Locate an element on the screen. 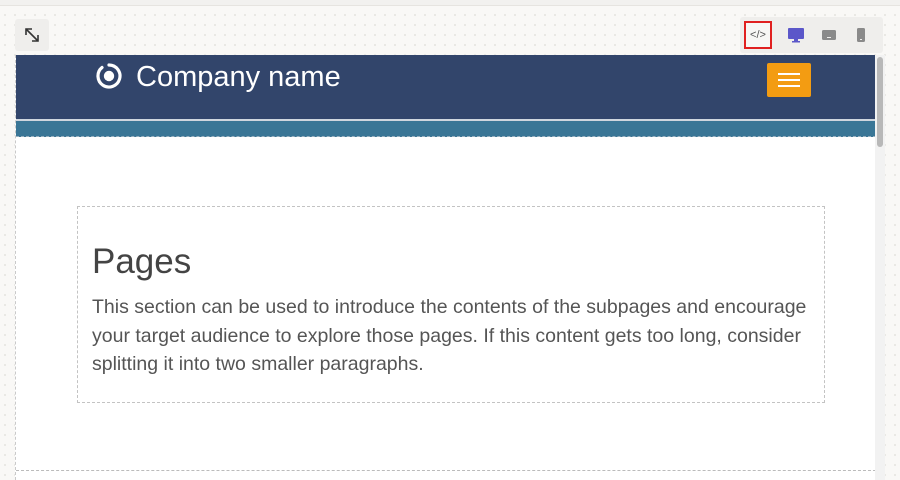  tablet-icon is located at coordinates (829, 35).